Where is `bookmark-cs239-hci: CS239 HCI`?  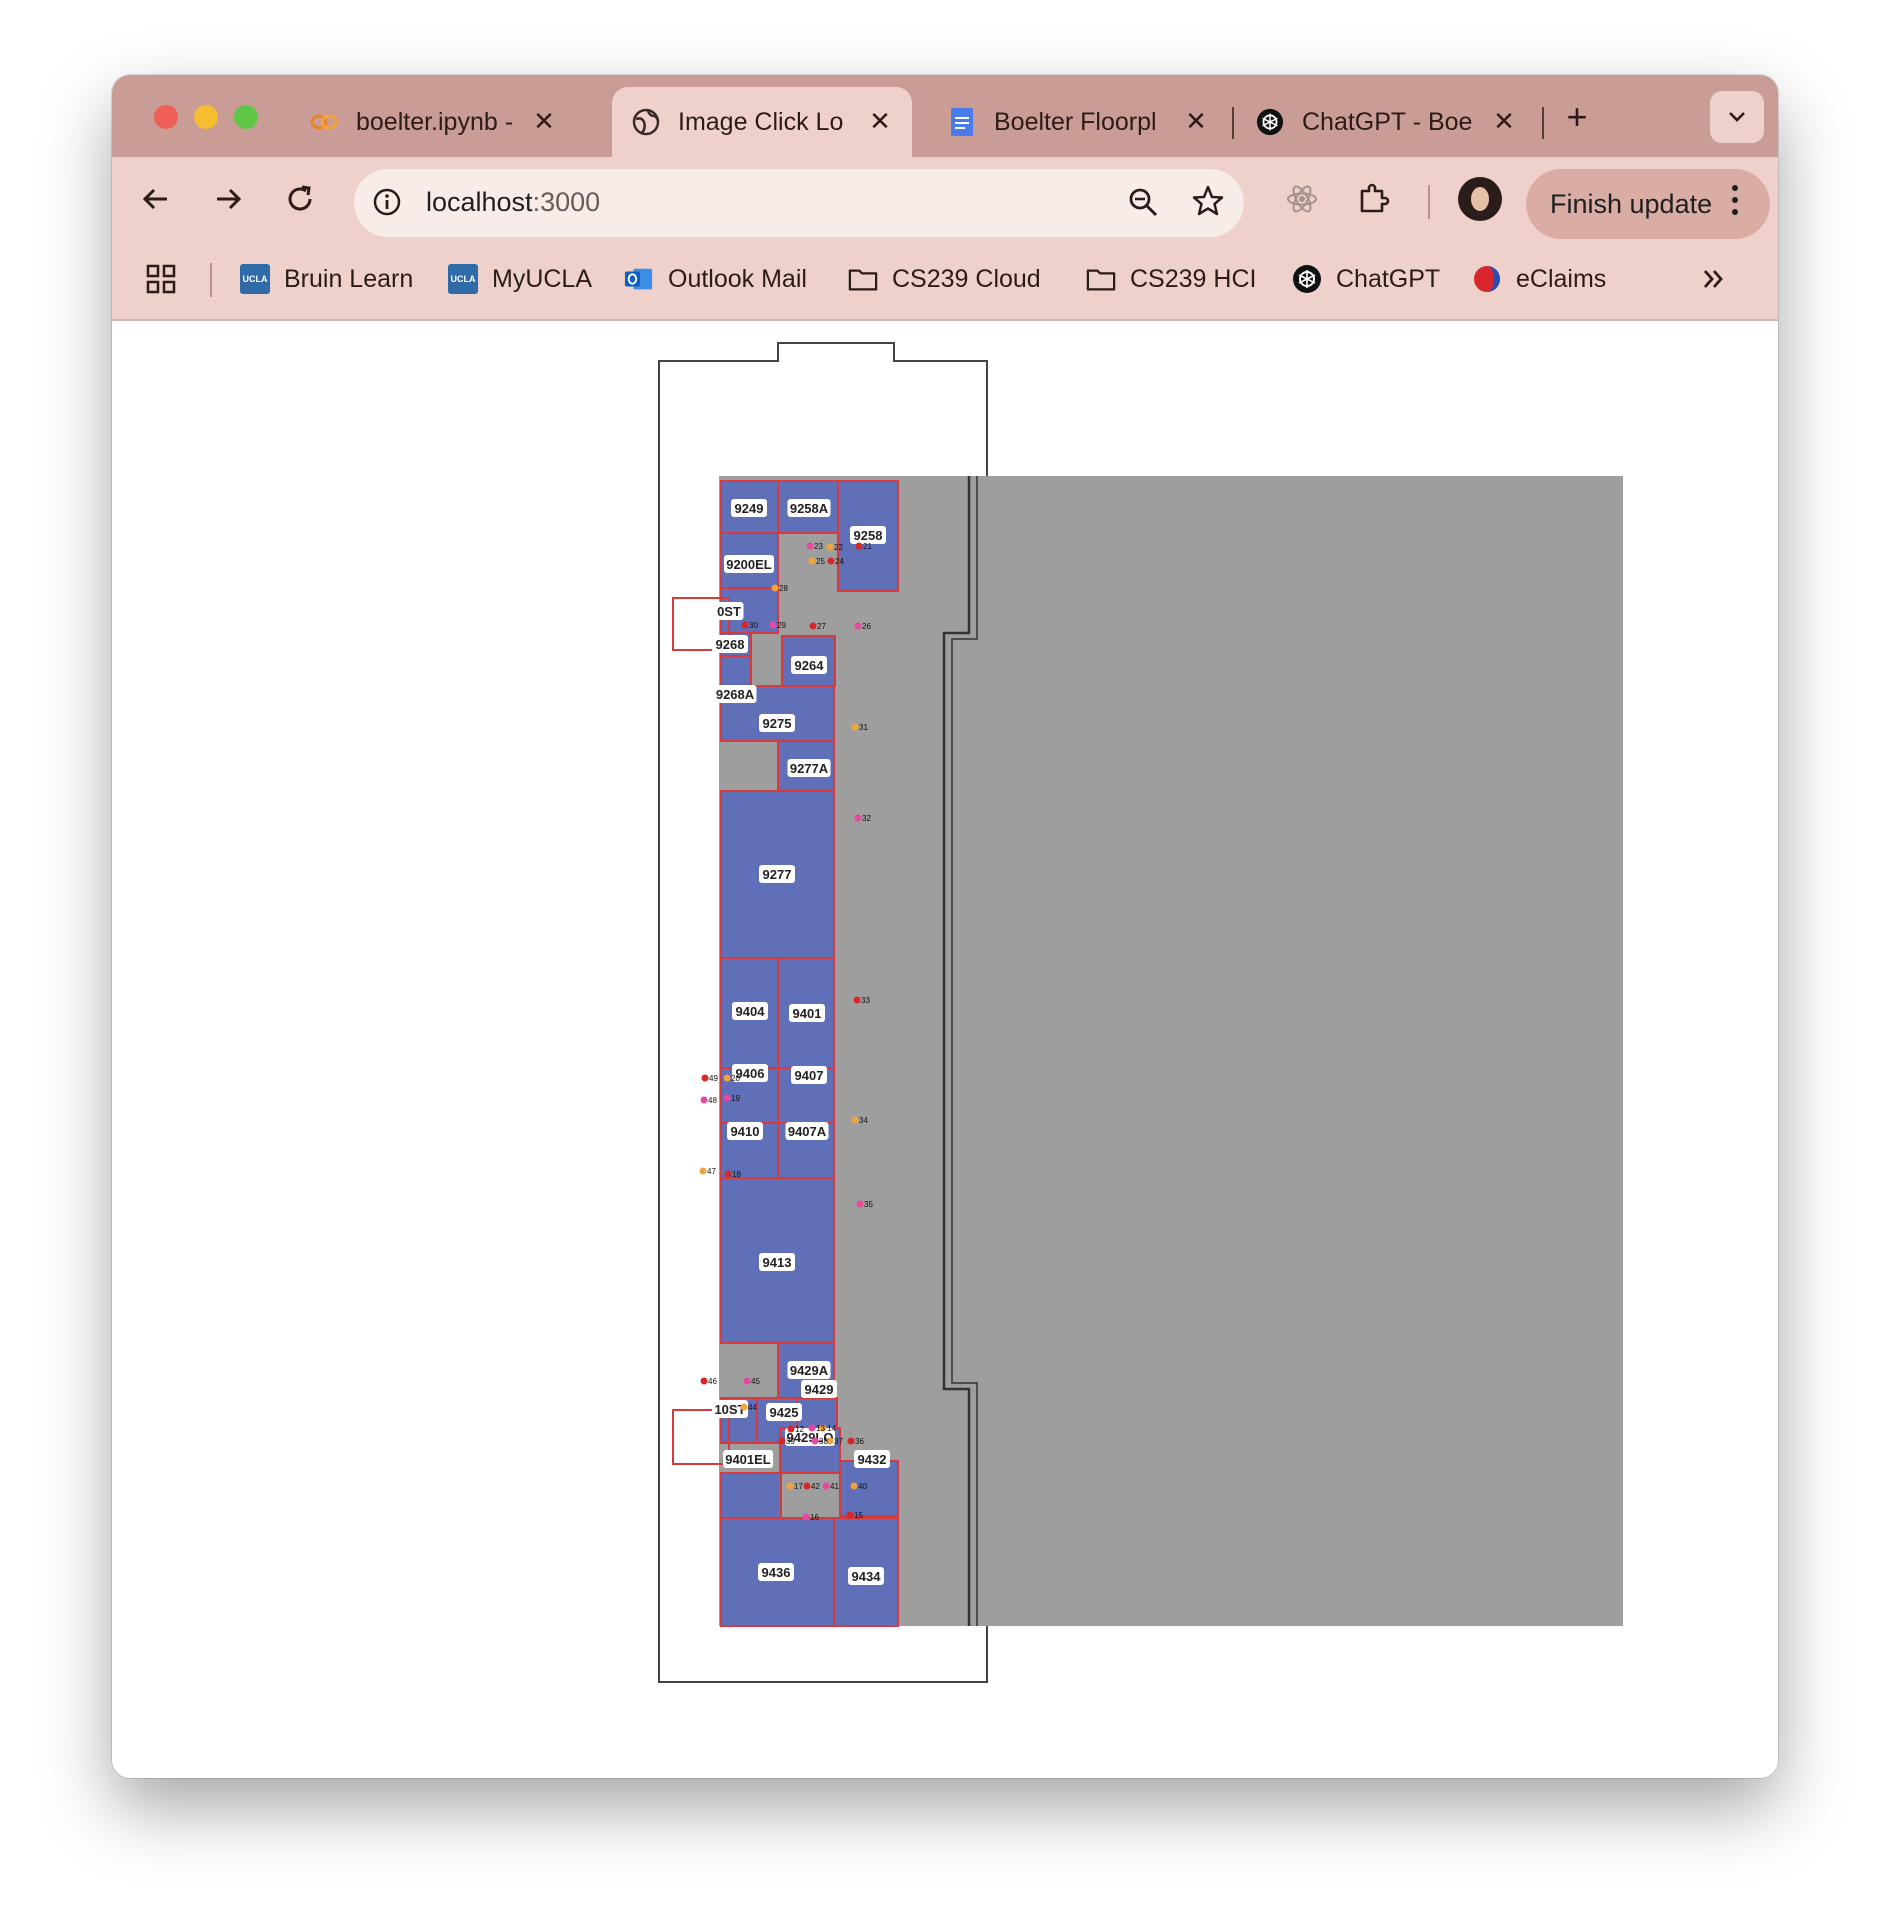
bookmark-cs239-hci: CS239 HCI is located at coordinates (1171, 279).